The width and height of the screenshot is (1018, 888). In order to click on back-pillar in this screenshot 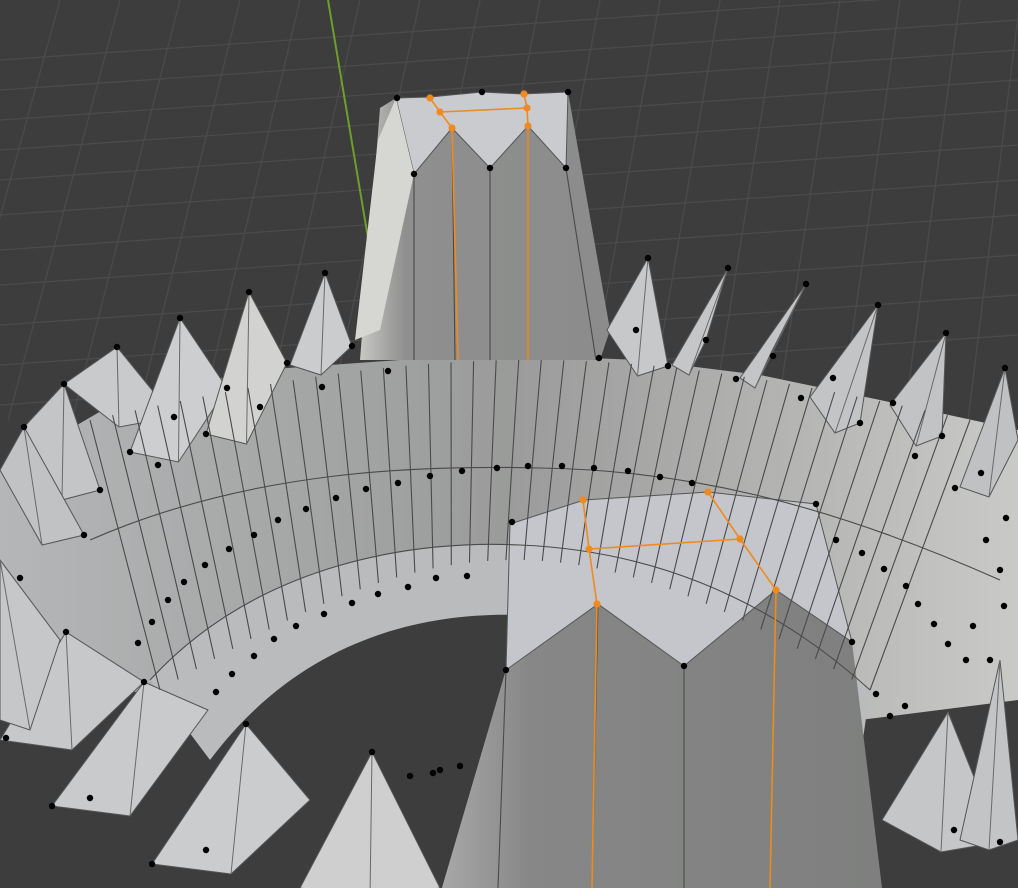, I will do `click(482, 225)`.